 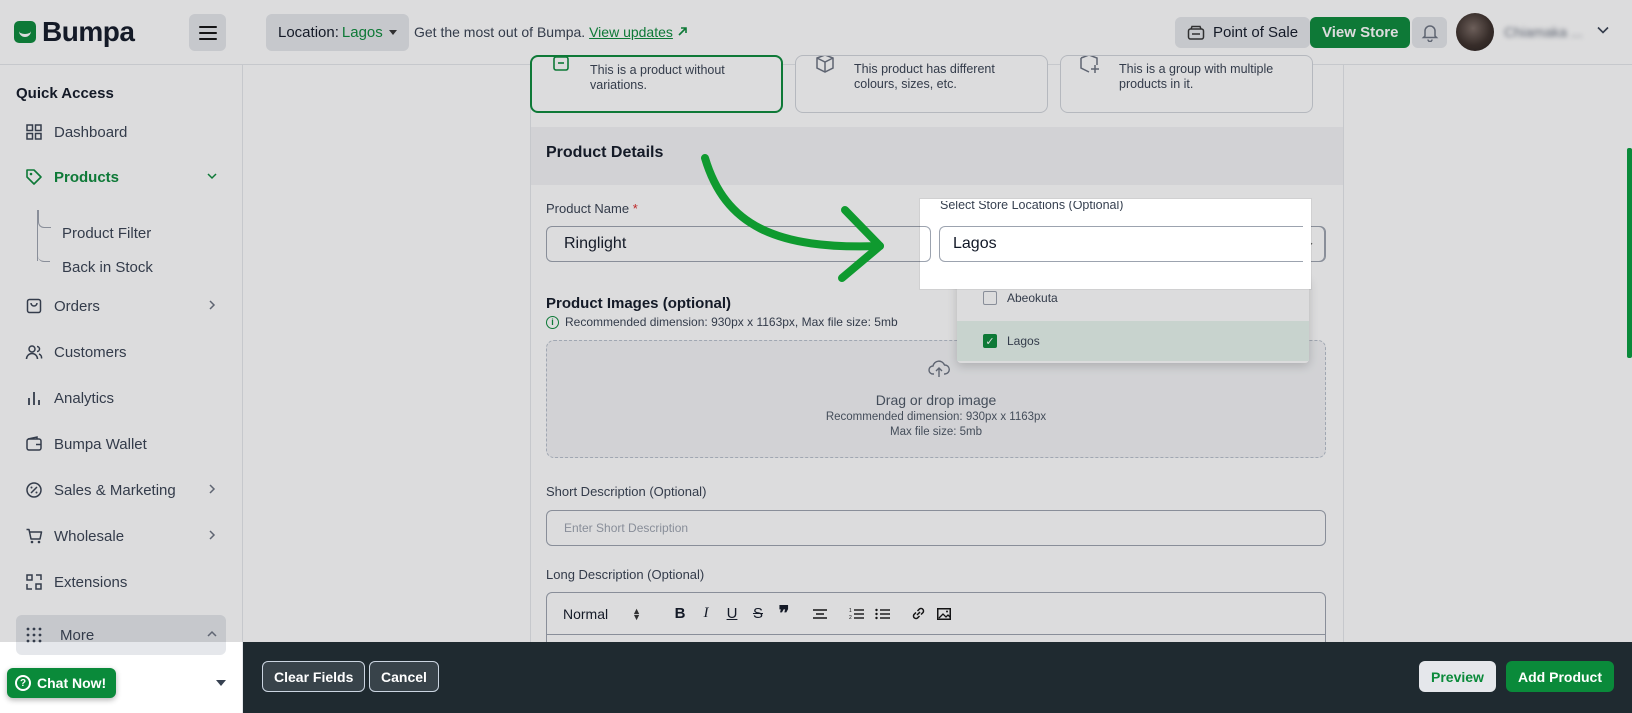 What do you see at coordinates (1032, 206) in the screenshot?
I see `store-location-label: Select Store Locations (Optional)` at bounding box center [1032, 206].